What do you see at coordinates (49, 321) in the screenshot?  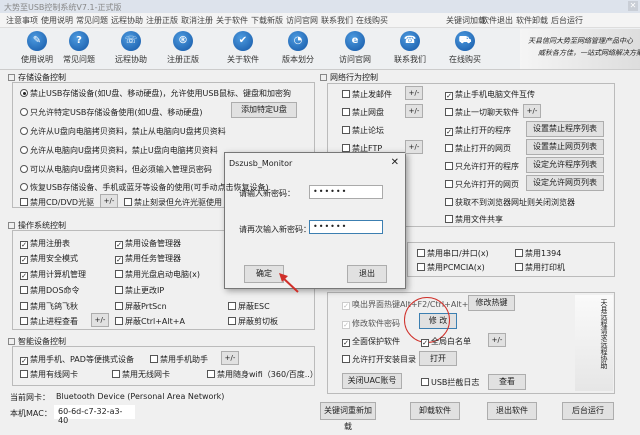 I see `os-checkbox: 禁止进程查看` at bounding box center [49, 321].